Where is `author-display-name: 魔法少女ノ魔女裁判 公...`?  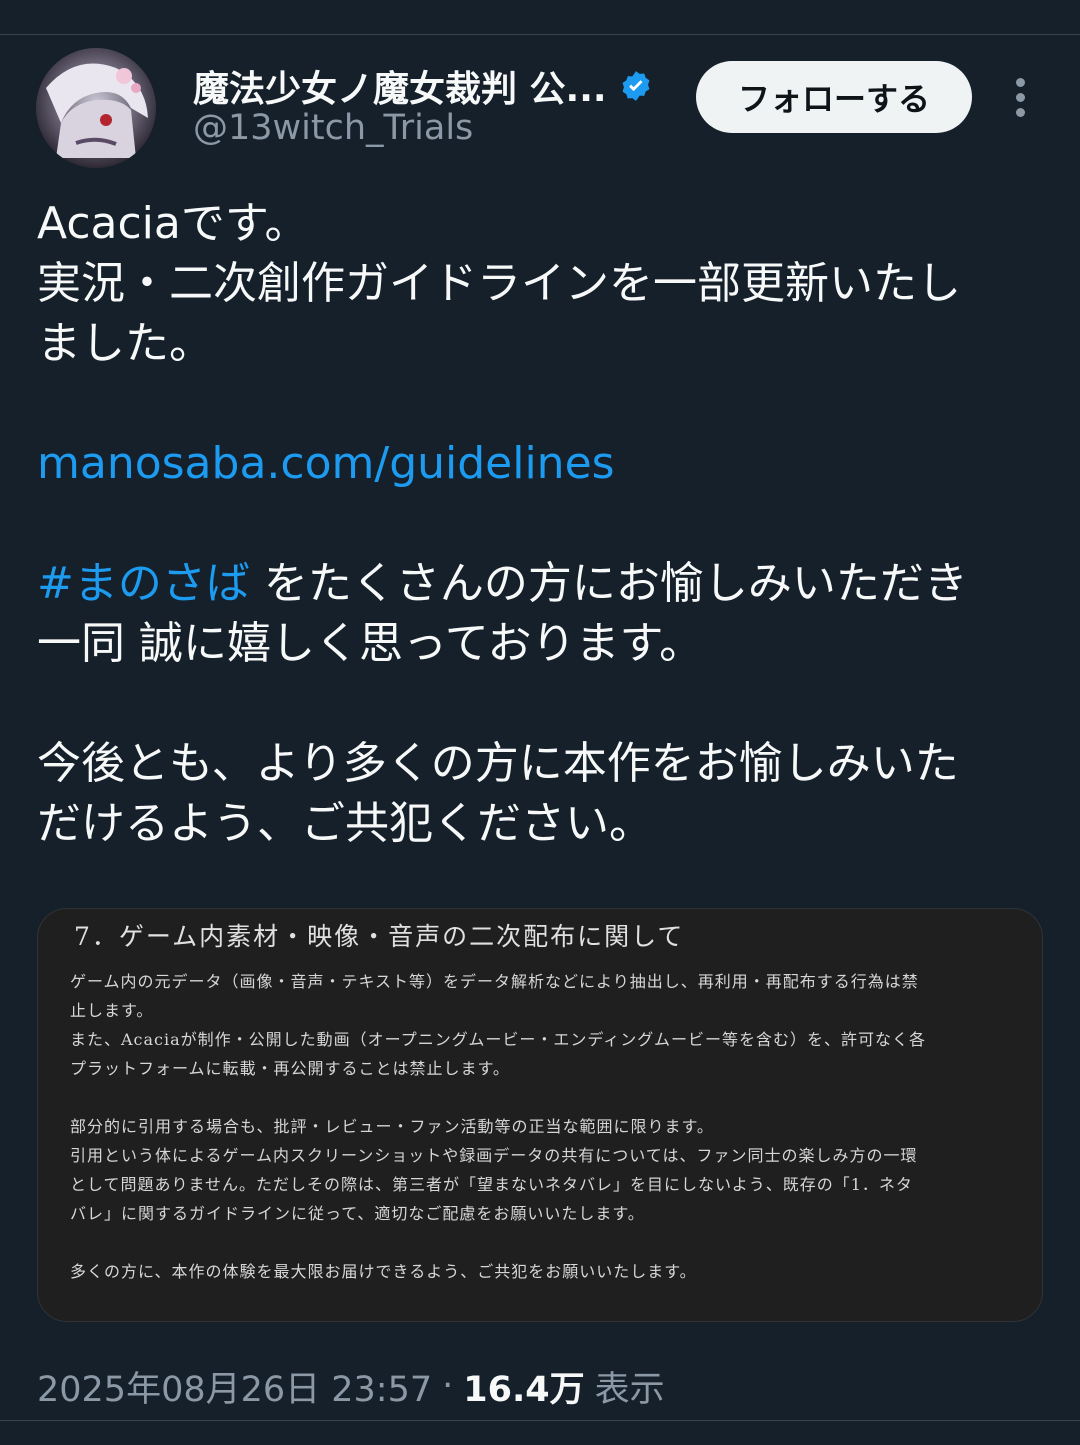 author-display-name: 魔法少女ノ魔女裁判 公... is located at coordinates (400, 86).